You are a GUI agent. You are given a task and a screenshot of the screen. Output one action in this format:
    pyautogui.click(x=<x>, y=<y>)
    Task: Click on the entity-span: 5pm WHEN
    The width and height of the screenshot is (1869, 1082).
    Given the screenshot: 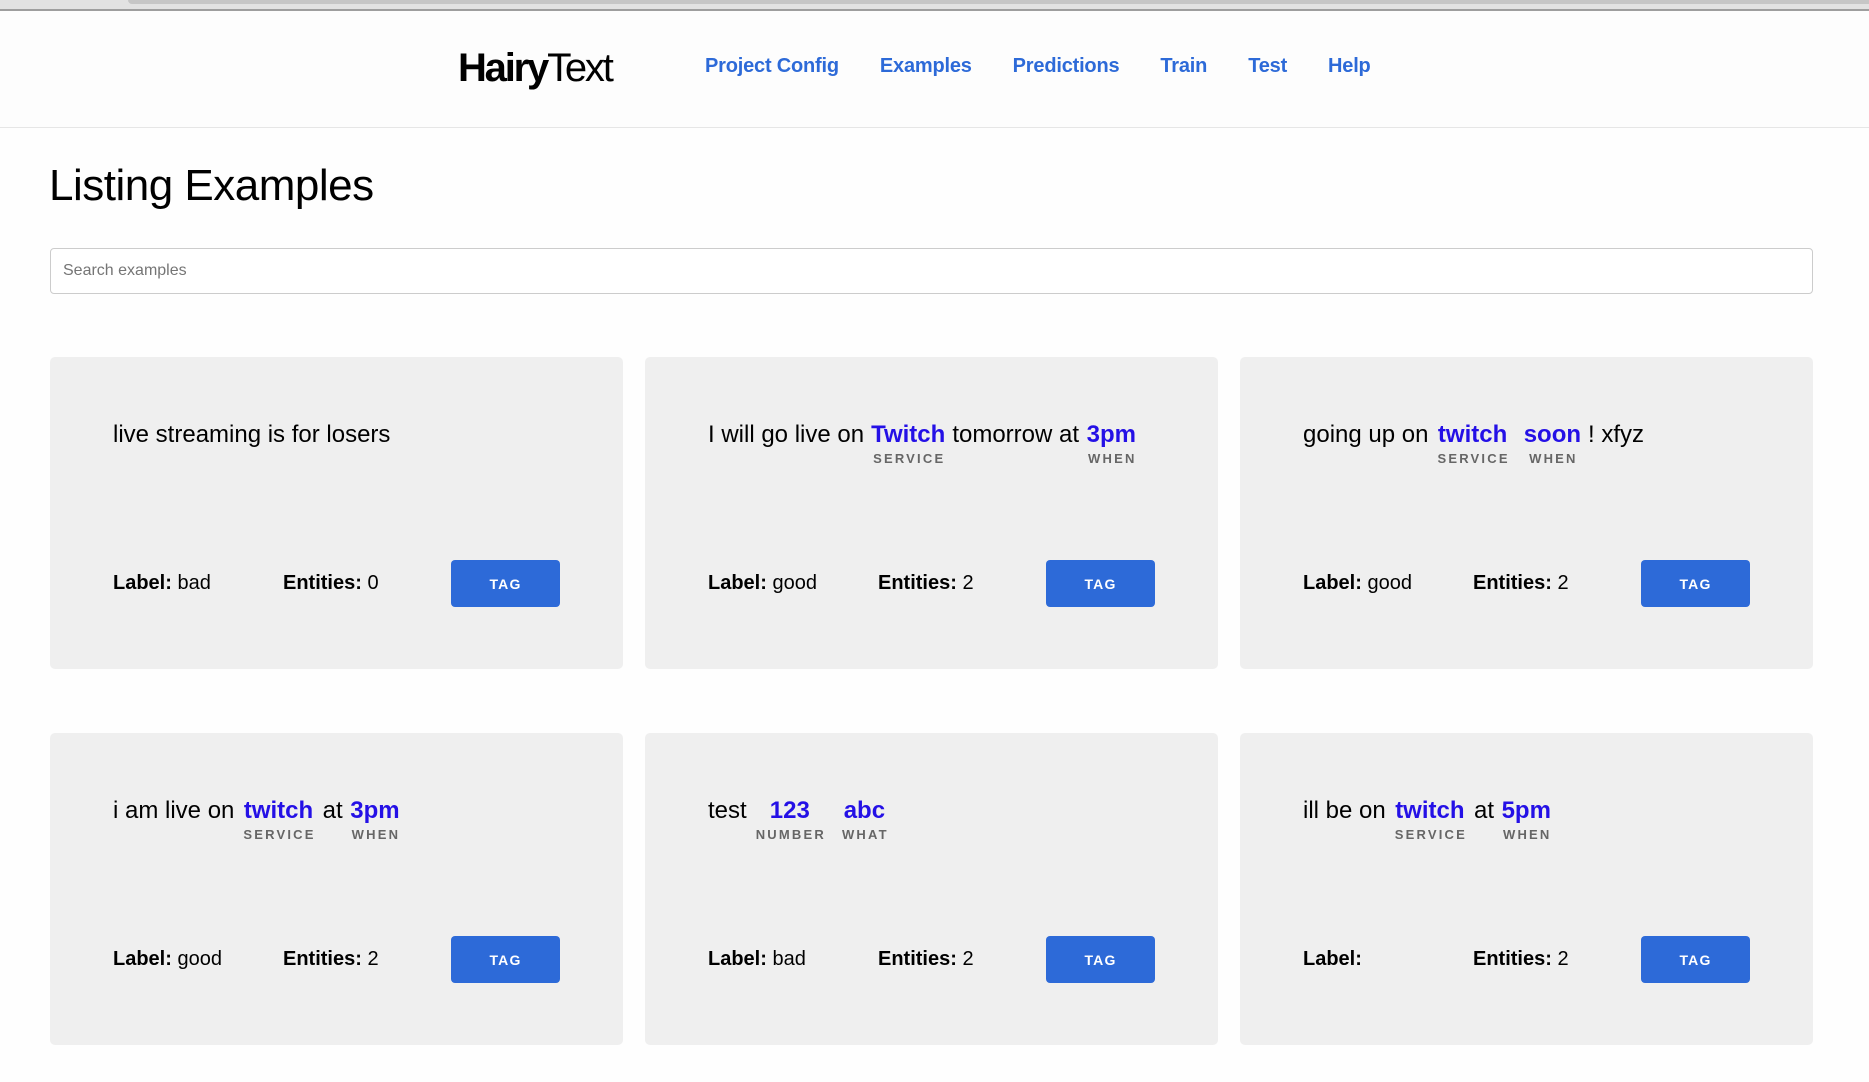 What is the action you would take?
    pyautogui.click(x=1526, y=819)
    